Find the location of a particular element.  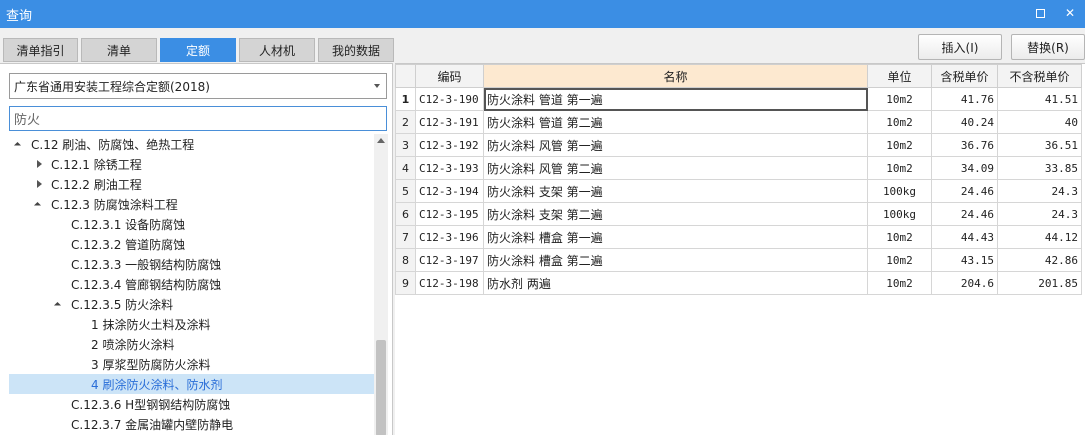

item-code: C12-3-193 is located at coordinates (449, 168).